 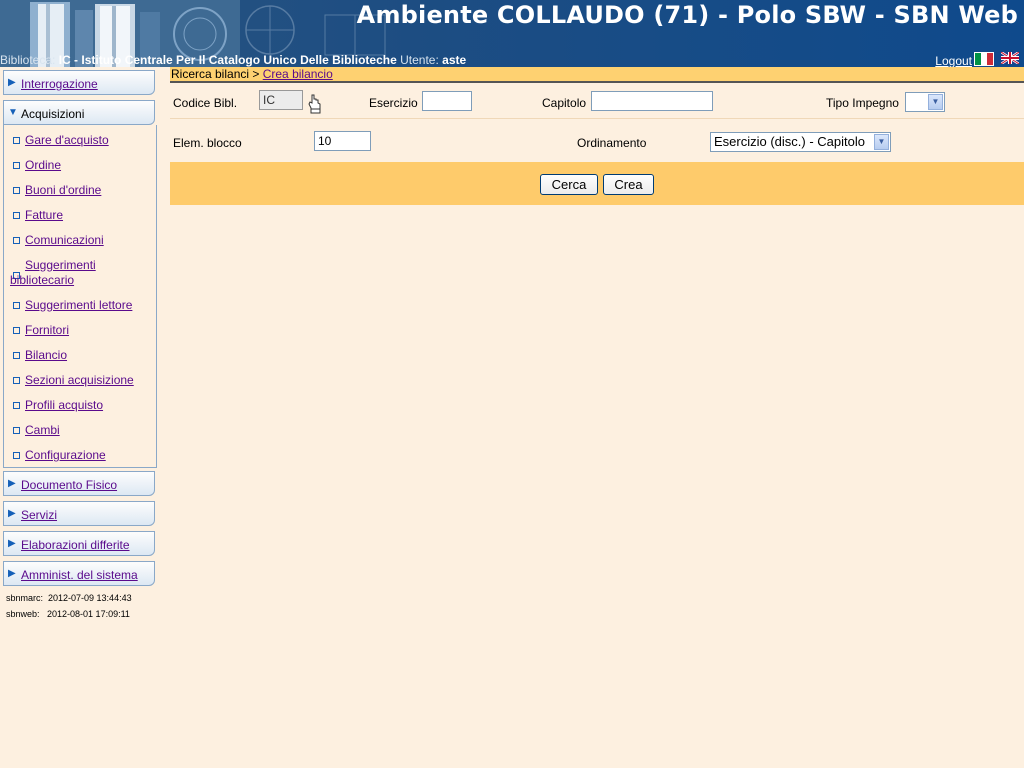 What do you see at coordinates (63, 190) in the screenshot?
I see `submenu-link-buoni: Buoni d'ordine` at bounding box center [63, 190].